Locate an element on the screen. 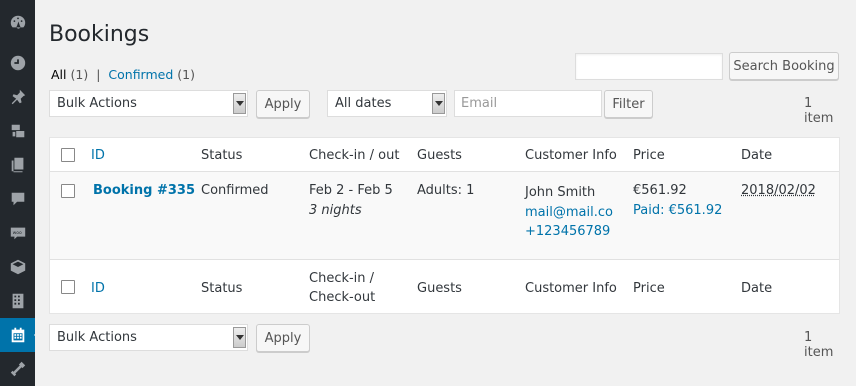 This screenshot has width=856, height=386. row-checkbox is located at coordinates (68, 191).